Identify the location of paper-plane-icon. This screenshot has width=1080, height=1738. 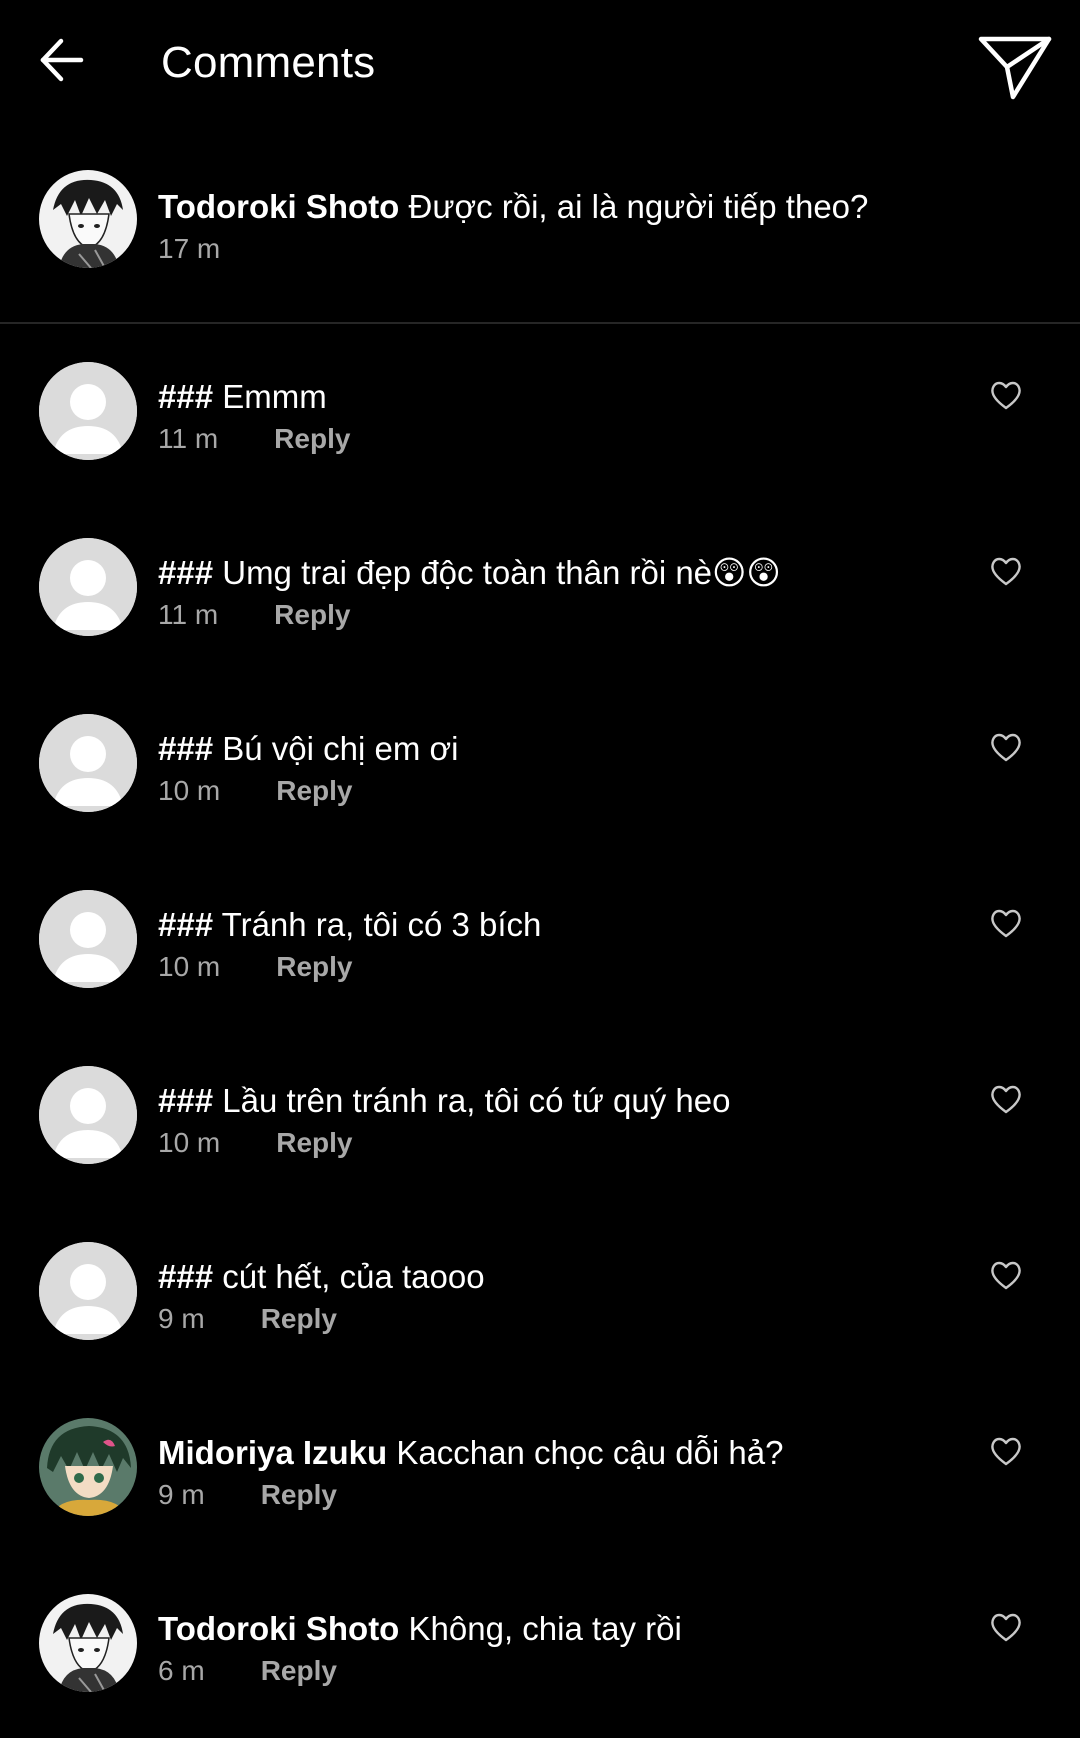
(1015, 68).